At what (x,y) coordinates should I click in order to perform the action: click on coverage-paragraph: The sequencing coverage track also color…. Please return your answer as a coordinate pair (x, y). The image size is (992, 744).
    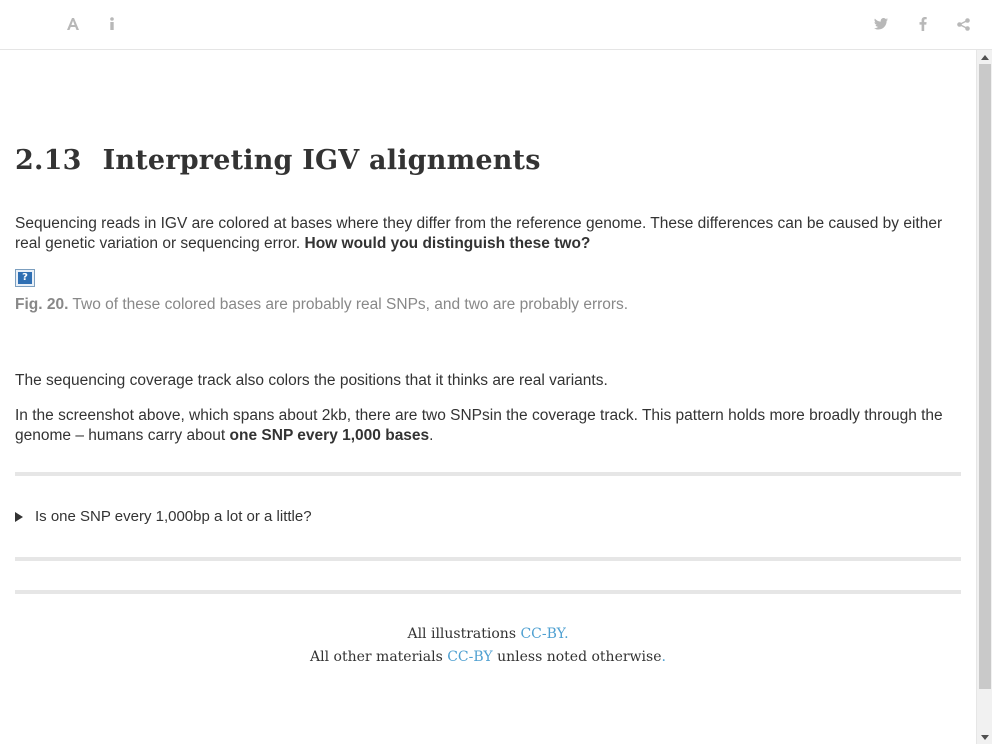
    Looking at the image, I should click on (311, 380).